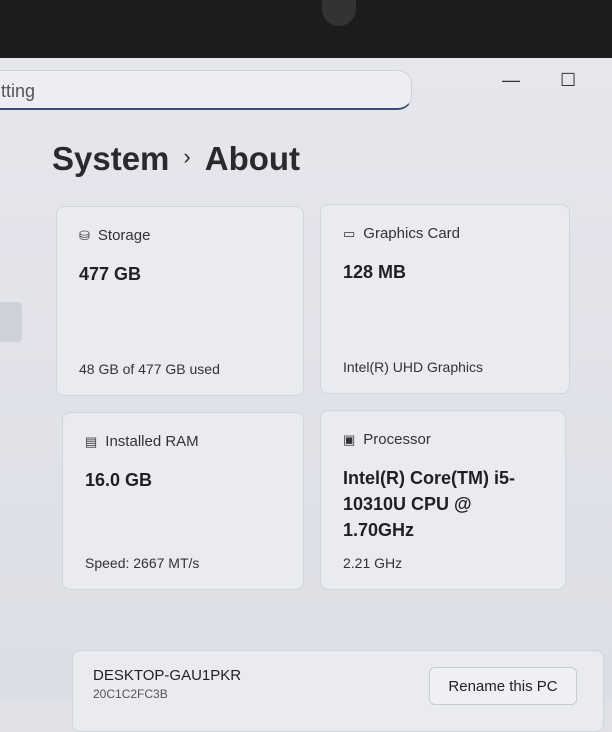 The height and width of the screenshot is (732, 612). I want to click on search-value: tting, so click(18, 91).